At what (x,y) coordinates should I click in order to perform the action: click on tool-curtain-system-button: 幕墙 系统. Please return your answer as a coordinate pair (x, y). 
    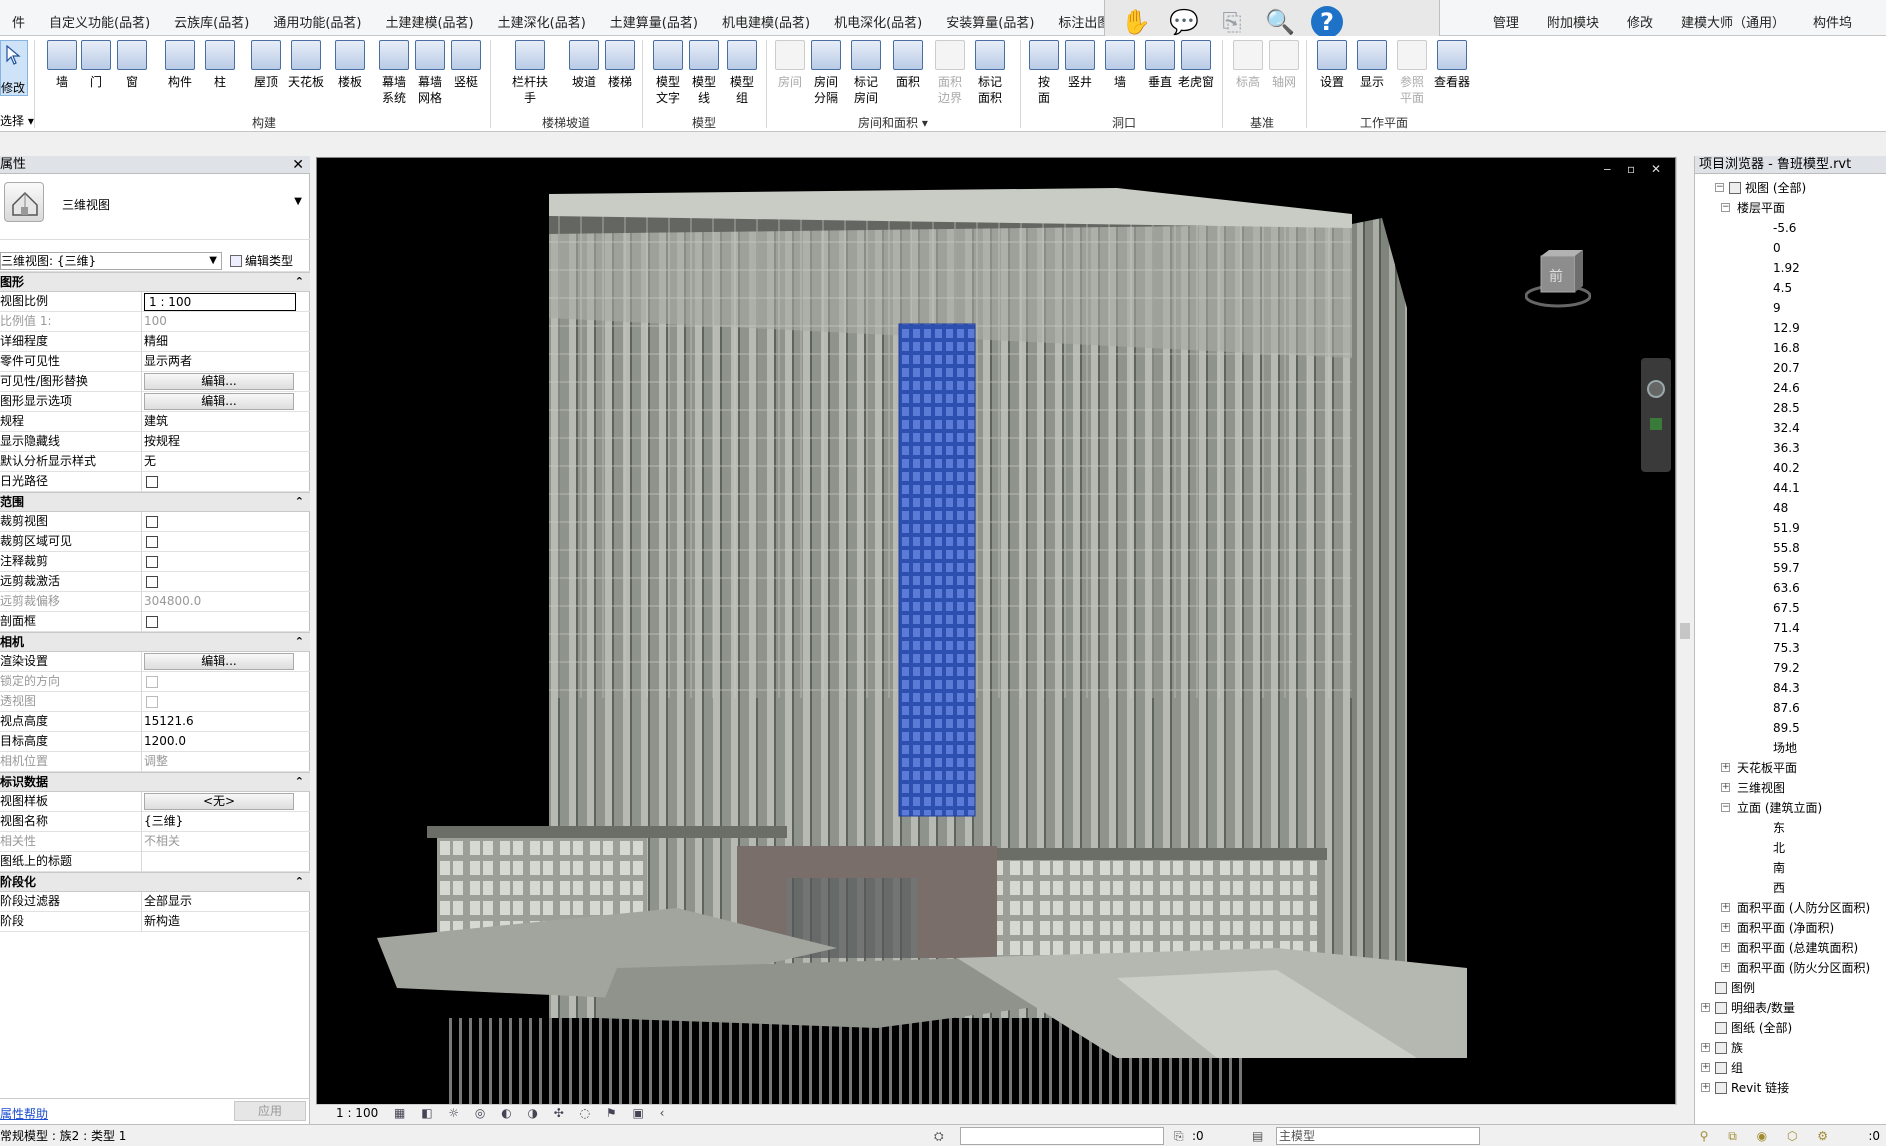
    Looking at the image, I should click on (394, 76).